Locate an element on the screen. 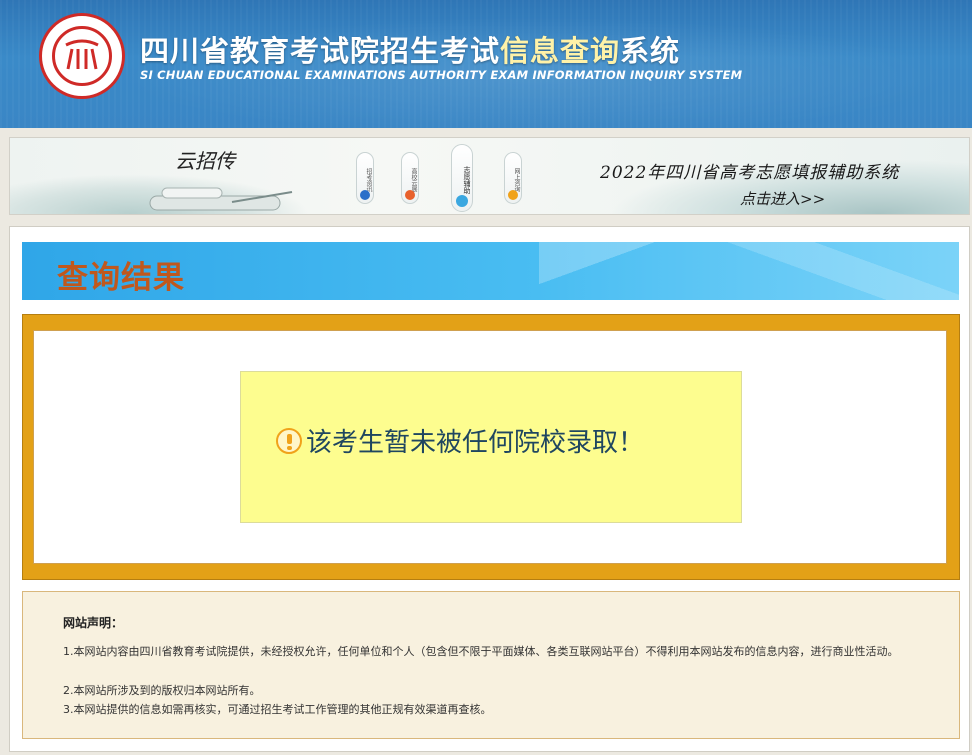 The width and height of the screenshot is (972, 755). pill-exam-news-icon is located at coordinates (365, 195).